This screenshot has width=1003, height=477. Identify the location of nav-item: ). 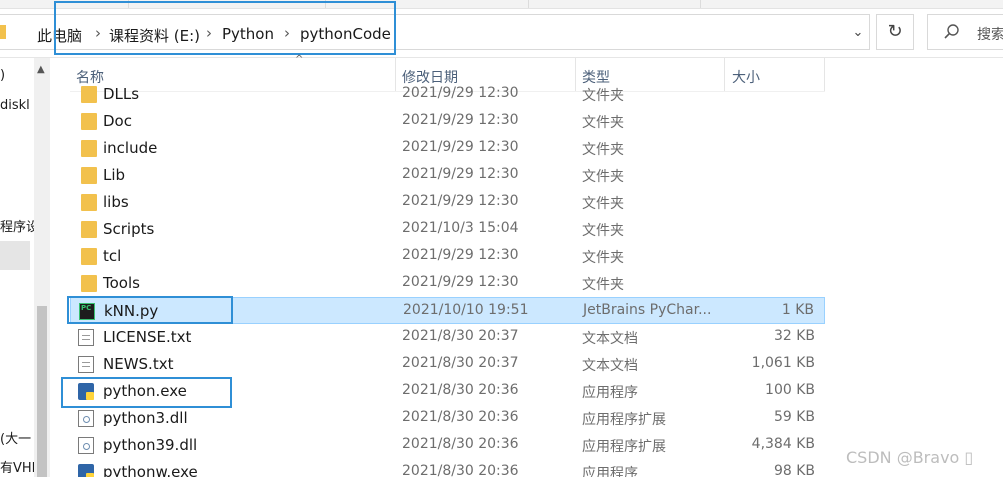
(2, 75).